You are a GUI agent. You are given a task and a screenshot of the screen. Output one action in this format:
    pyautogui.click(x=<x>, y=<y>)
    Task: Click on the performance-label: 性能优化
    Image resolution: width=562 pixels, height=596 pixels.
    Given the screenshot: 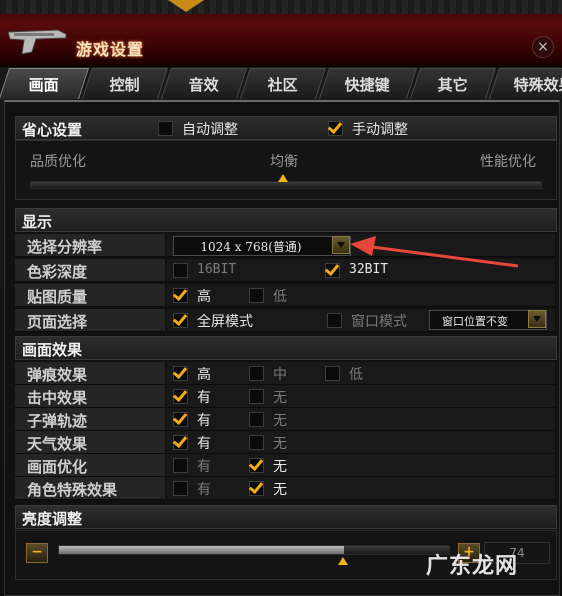 What is the action you would take?
    pyautogui.click(x=508, y=162)
    